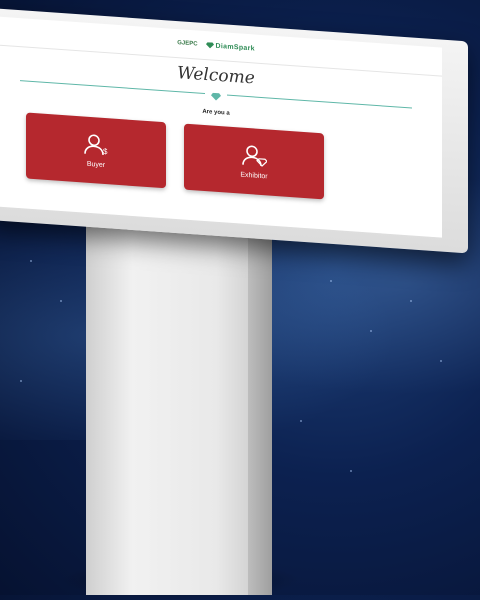 This screenshot has height=600, width=480. Describe the element at coordinates (187, 44) in the screenshot. I see `gjepc-logo: GJEPC` at that location.